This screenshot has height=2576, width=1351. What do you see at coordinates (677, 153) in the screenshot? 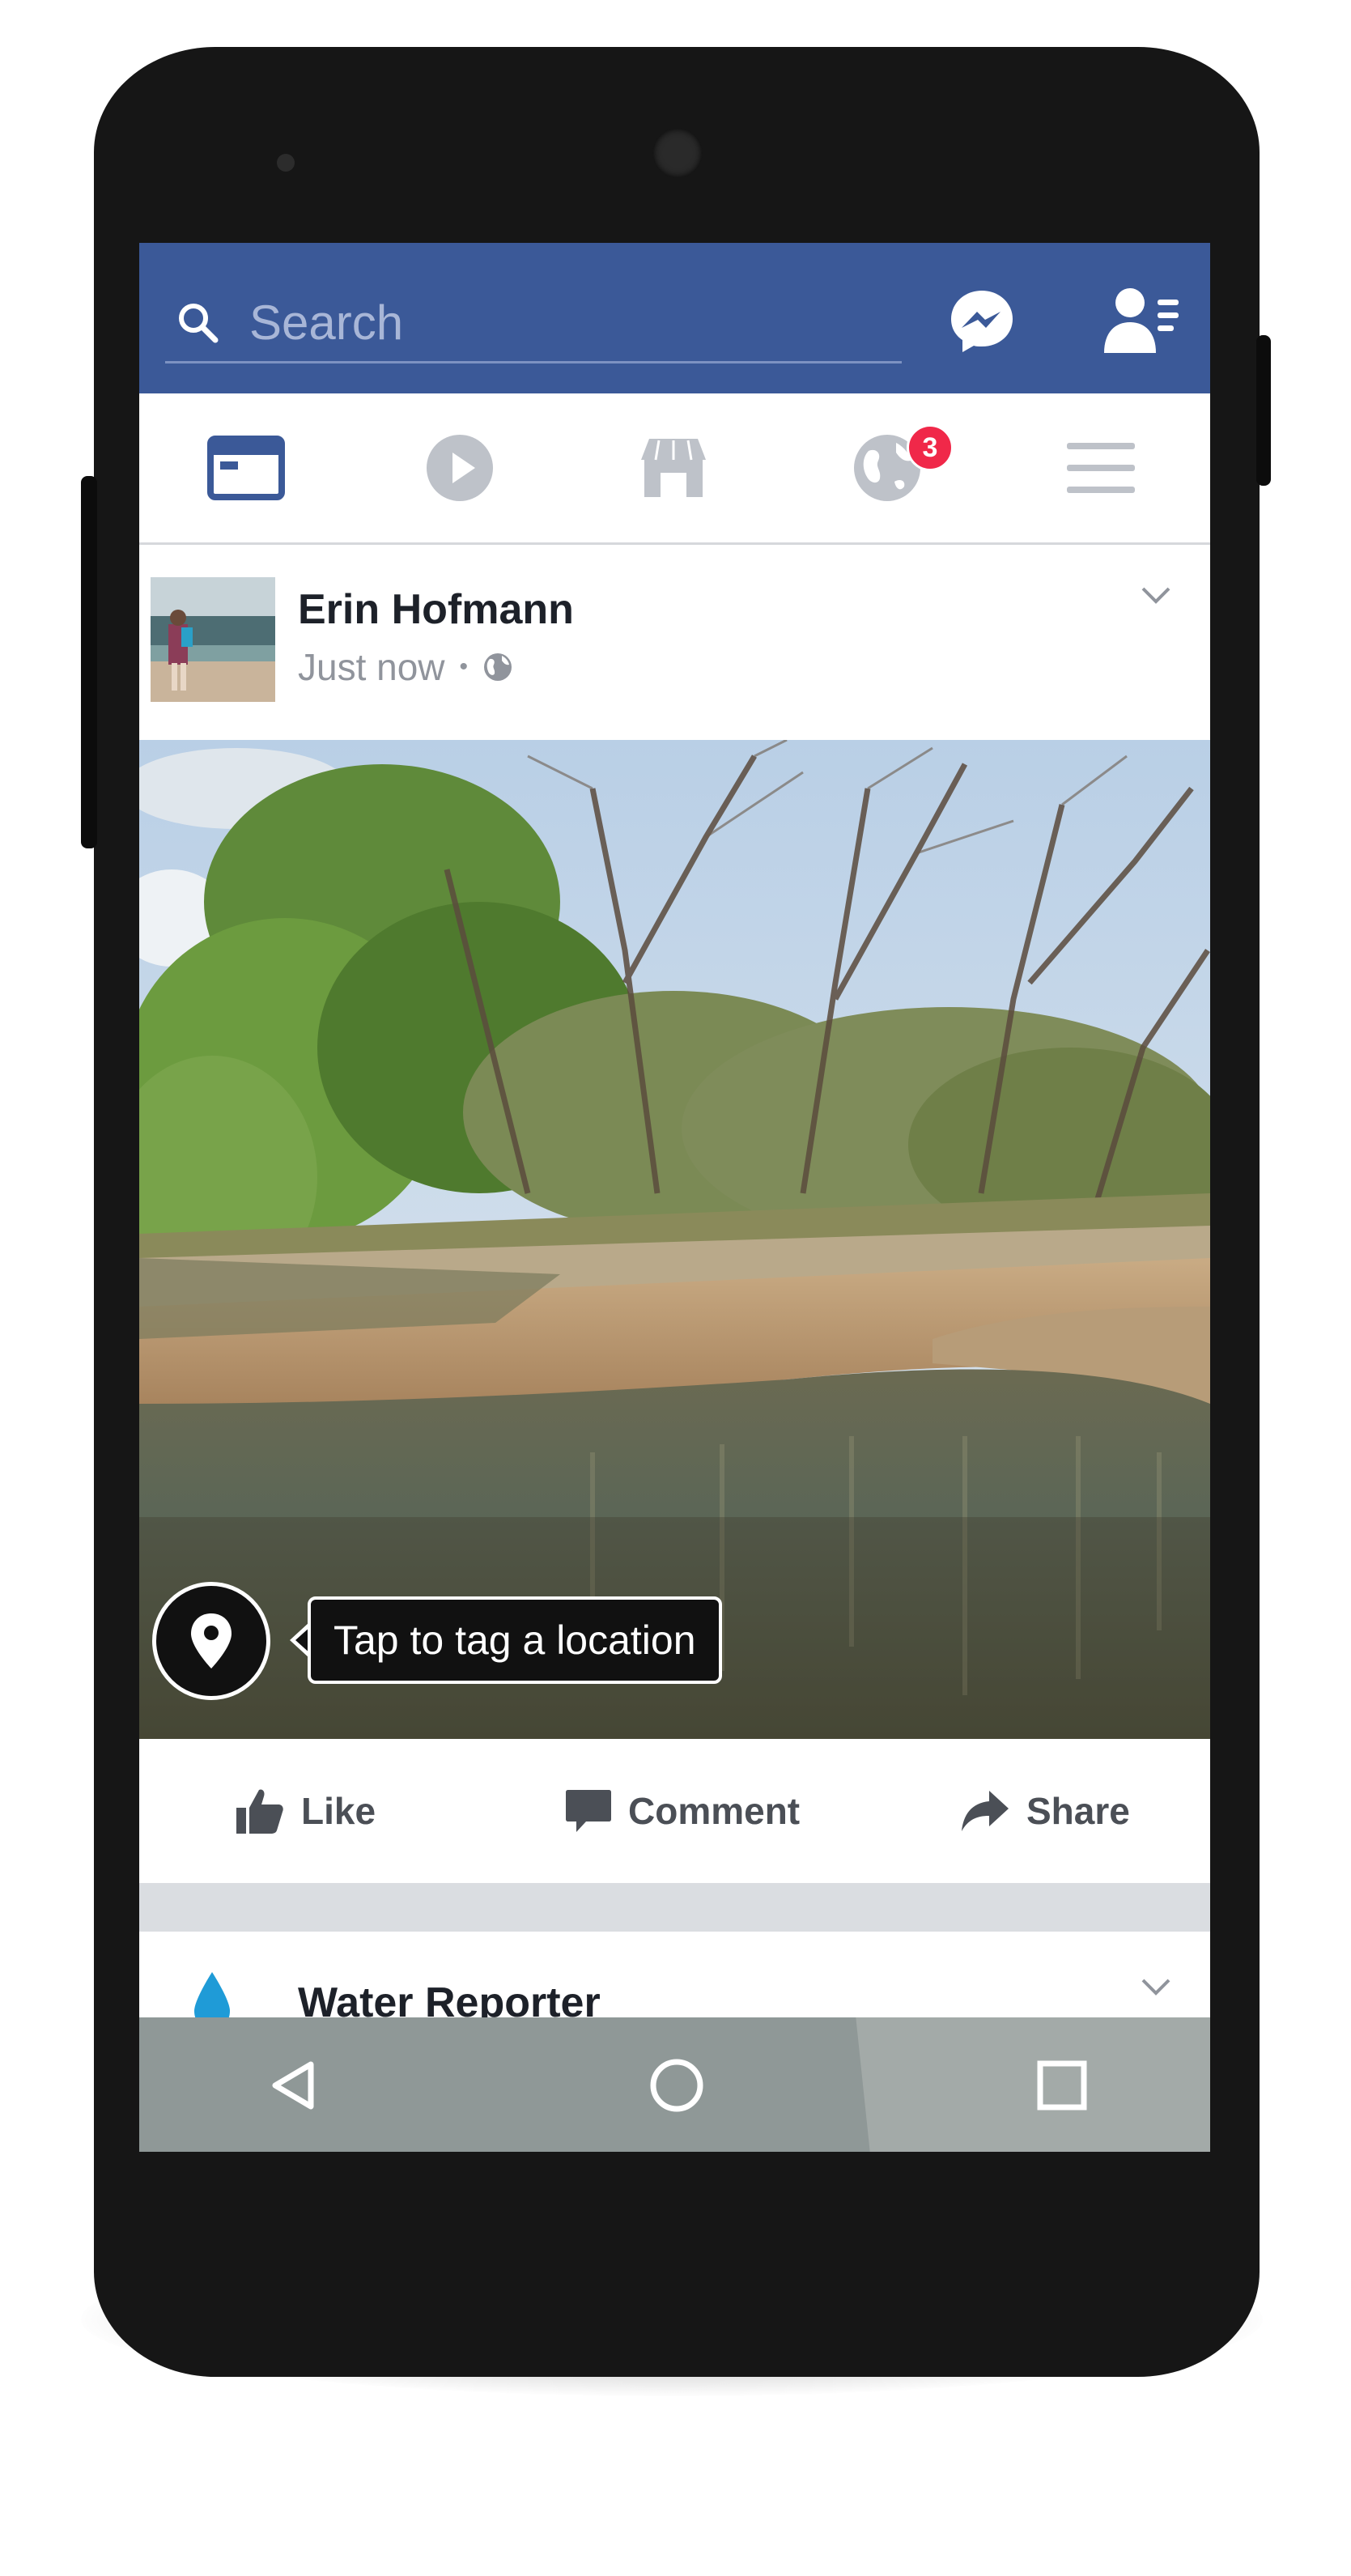
I see `front-camera` at bounding box center [677, 153].